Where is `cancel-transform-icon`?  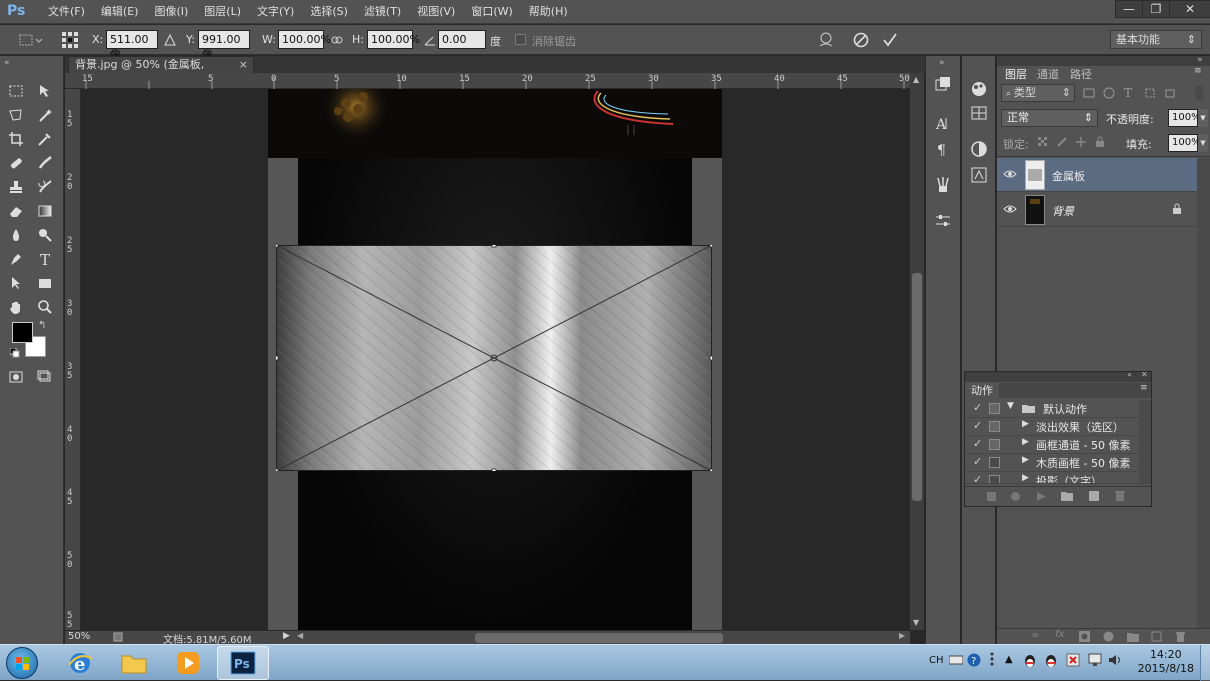 cancel-transform-icon is located at coordinates (861, 40).